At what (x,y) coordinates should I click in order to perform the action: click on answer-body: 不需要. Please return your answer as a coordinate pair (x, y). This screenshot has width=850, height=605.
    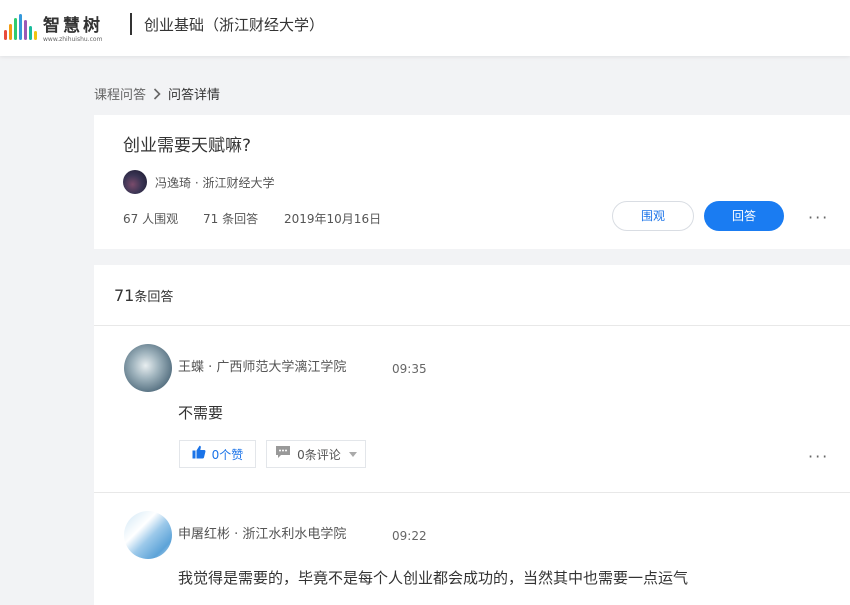
    Looking at the image, I should click on (201, 413).